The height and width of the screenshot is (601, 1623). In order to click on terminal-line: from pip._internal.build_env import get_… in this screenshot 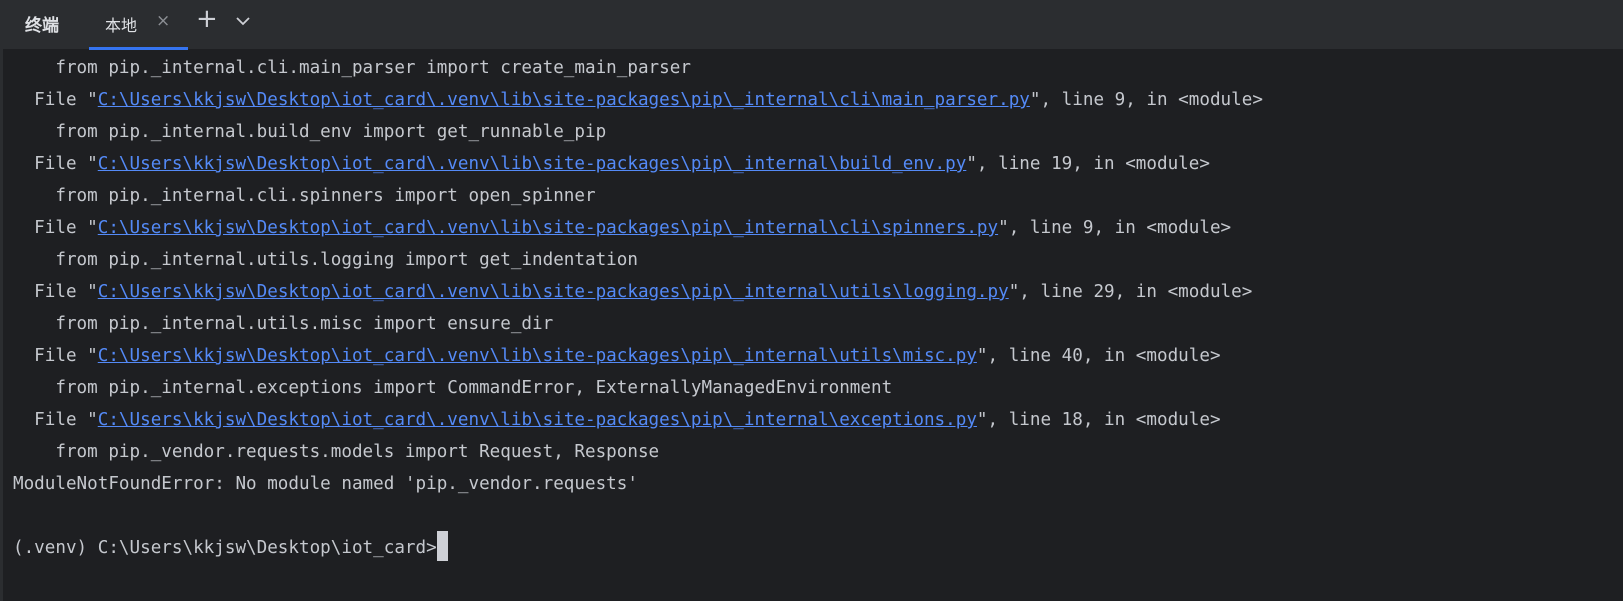, I will do `click(818, 132)`.